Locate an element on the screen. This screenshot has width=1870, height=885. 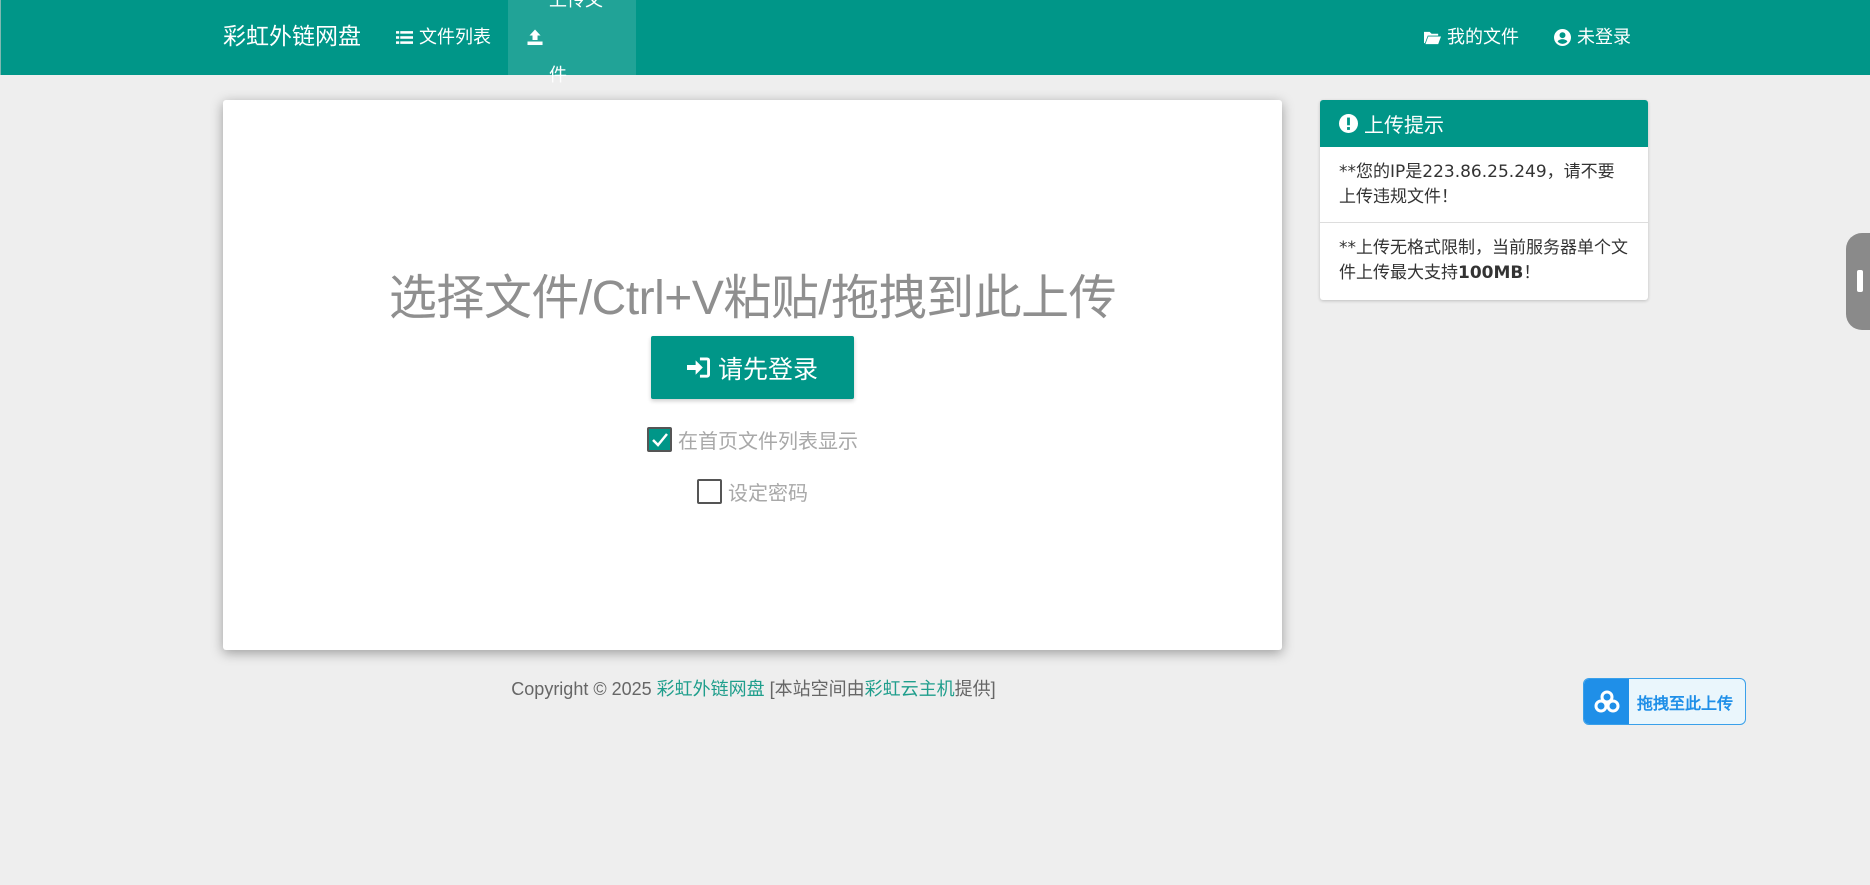
site-brand: 彩虹外链网盘 is located at coordinates (292, 37).